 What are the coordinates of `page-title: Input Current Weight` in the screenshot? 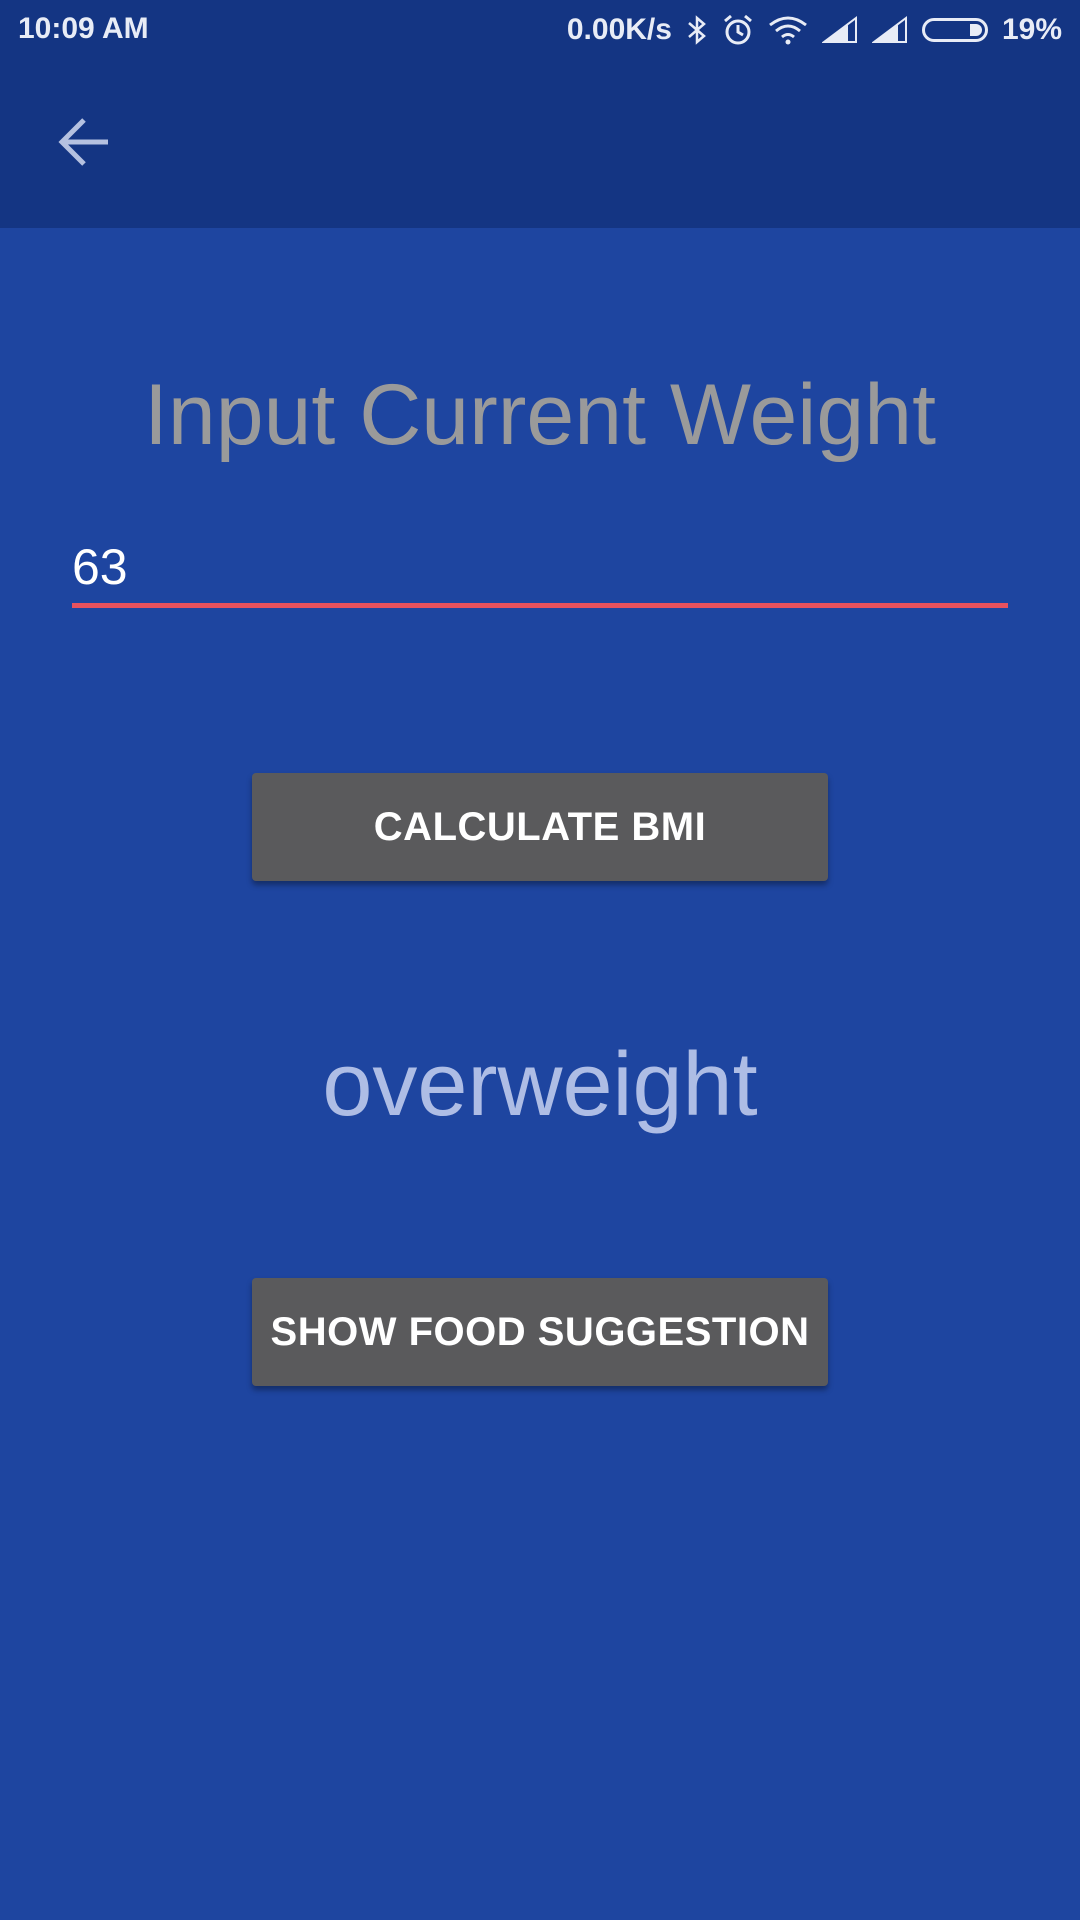 It's located at (540, 415).